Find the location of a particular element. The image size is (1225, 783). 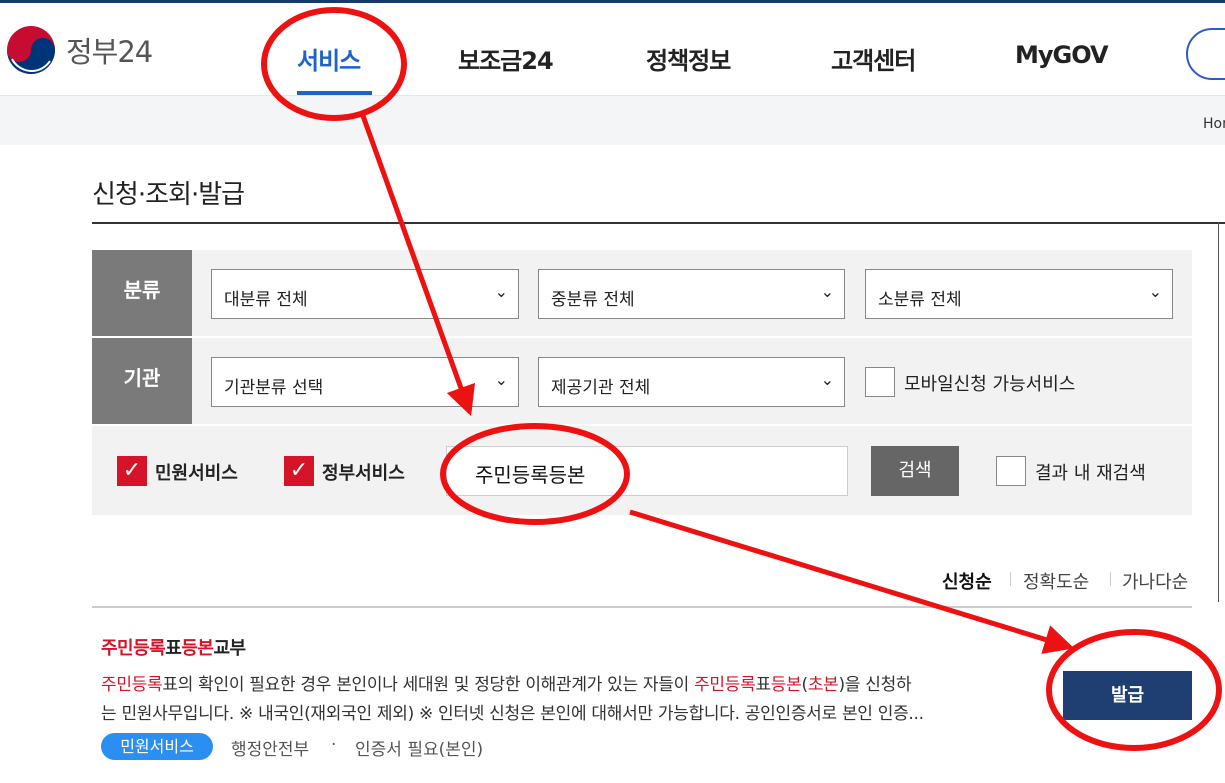

site-header: 정부24 서비스 보조금24 정책정보 고객센터 MyGOV is located at coordinates (612, 49).